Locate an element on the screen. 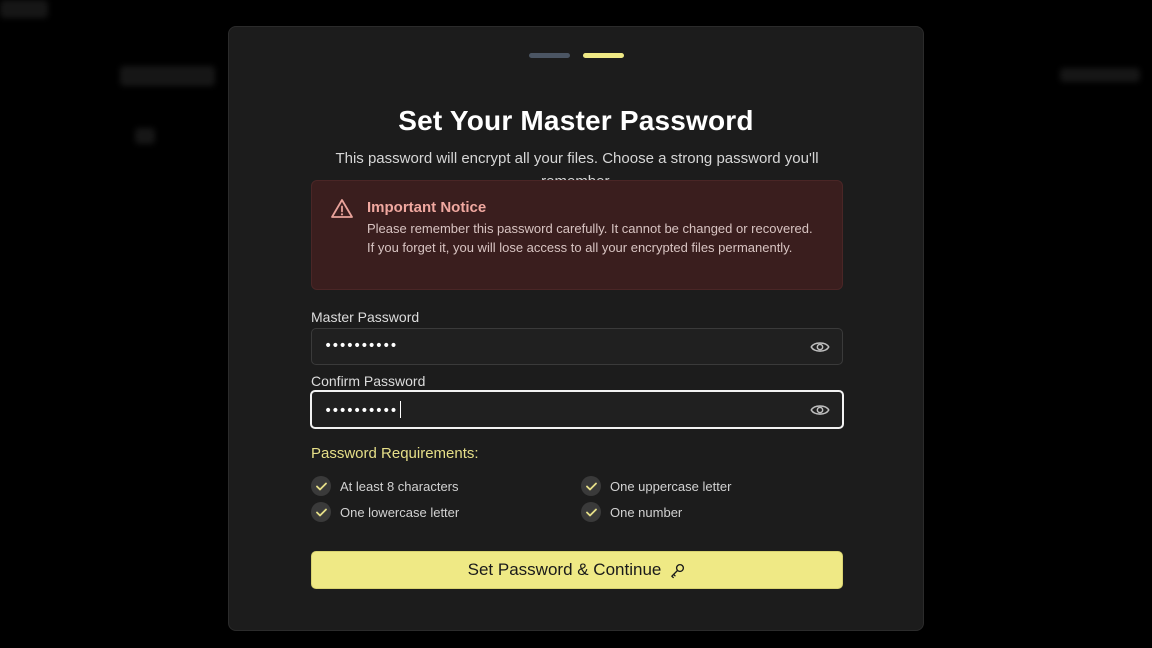  set-password-button: Set Password & Continue is located at coordinates (577, 570).